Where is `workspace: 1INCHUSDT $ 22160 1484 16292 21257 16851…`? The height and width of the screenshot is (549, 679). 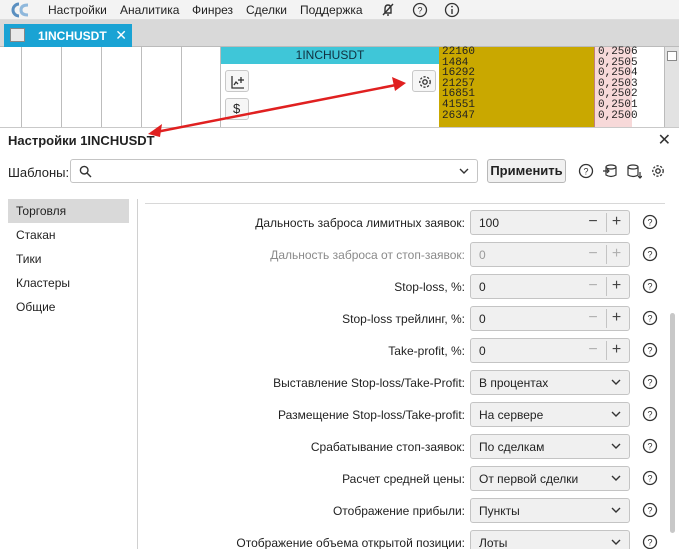 workspace: 1INCHUSDT $ 22160 1484 16292 21257 16851… is located at coordinates (339, 87).